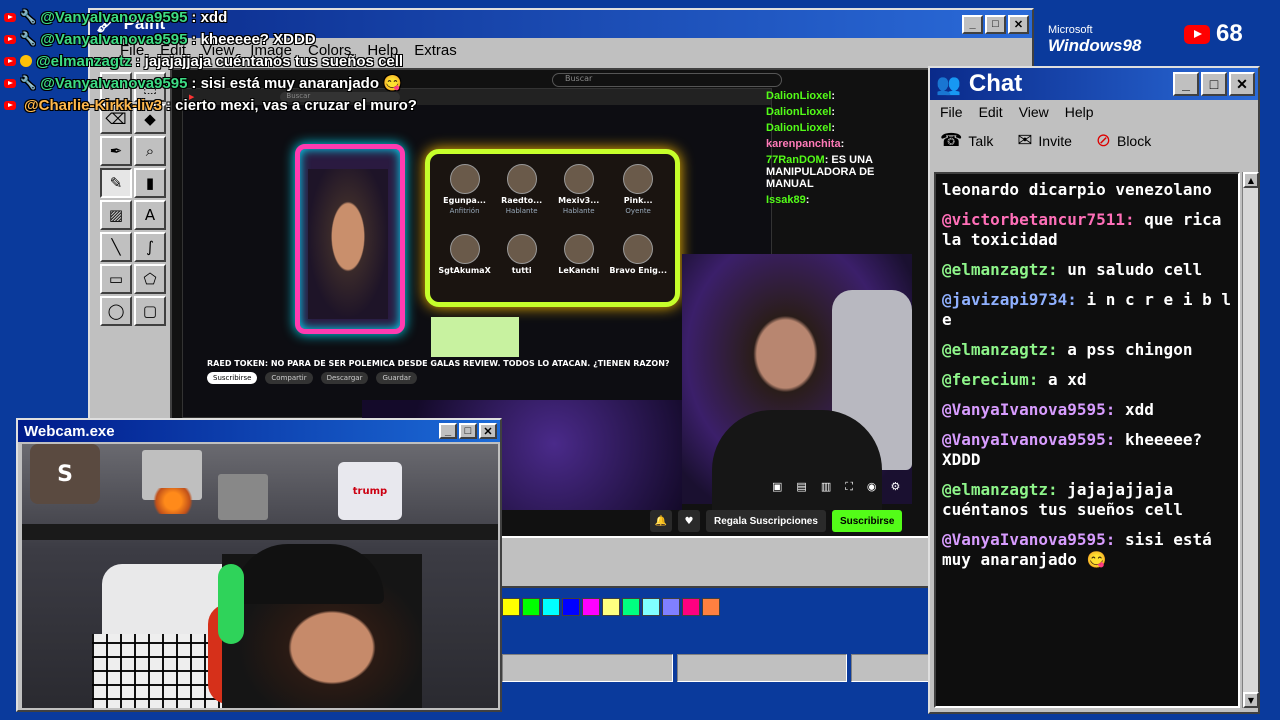 Image resolution: width=1280 pixels, height=720 pixels. Describe the element at coordinates (464, 263) in the screenshot. I see `guest-tile: SgtAkumaX` at that location.